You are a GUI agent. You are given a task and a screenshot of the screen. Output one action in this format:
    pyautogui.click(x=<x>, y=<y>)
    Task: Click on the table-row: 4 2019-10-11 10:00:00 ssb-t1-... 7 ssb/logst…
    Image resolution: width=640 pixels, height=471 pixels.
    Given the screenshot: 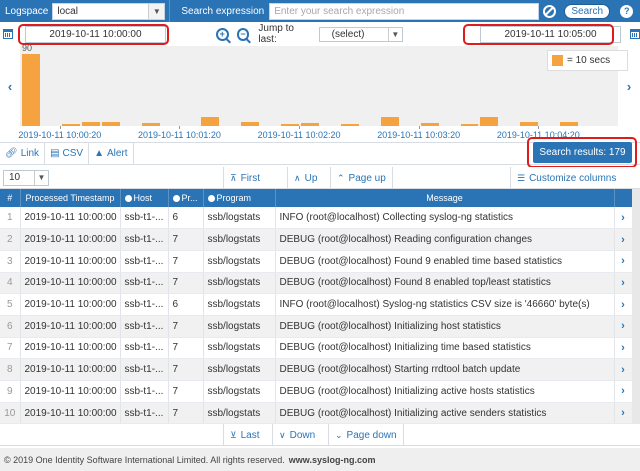 What is the action you would take?
    pyautogui.click(x=316, y=283)
    